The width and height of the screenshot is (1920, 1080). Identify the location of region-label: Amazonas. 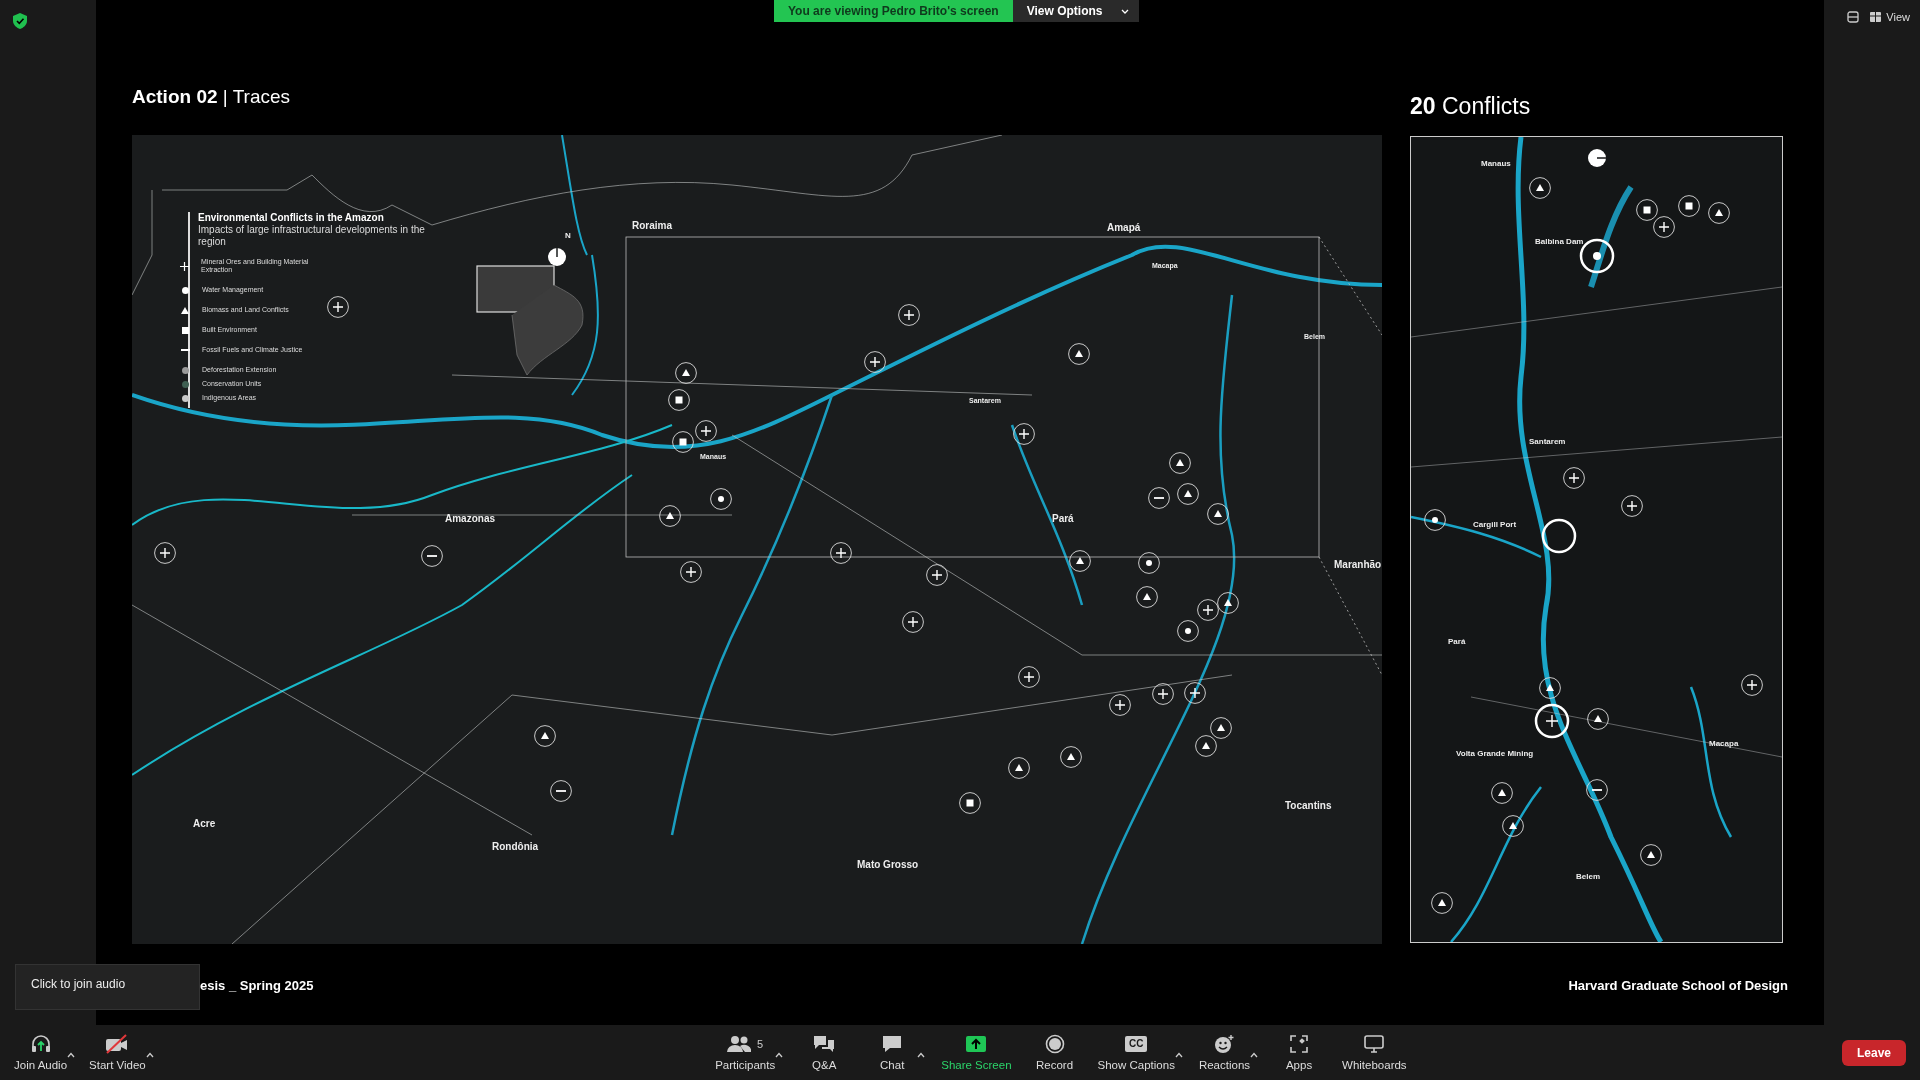
(470, 518).